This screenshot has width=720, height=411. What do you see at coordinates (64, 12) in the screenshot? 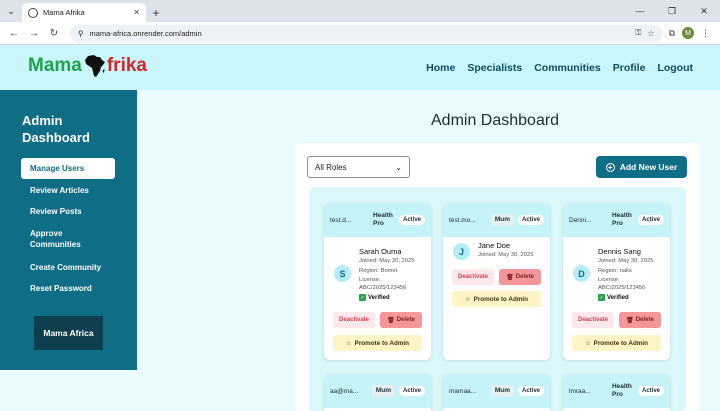
I see `tab-title: Mama Afrika` at bounding box center [64, 12].